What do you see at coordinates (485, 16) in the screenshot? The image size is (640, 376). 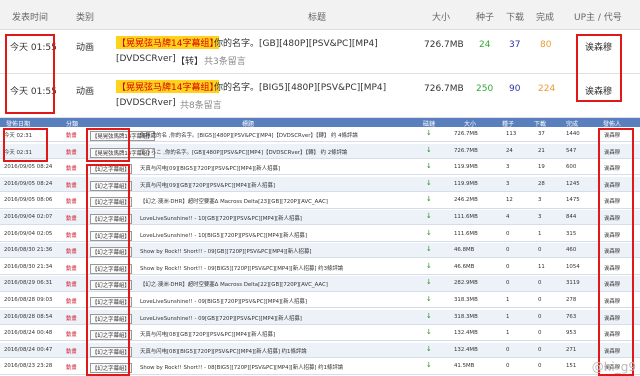 I see `header-seeds: 种子` at bounding box center [485, 16].